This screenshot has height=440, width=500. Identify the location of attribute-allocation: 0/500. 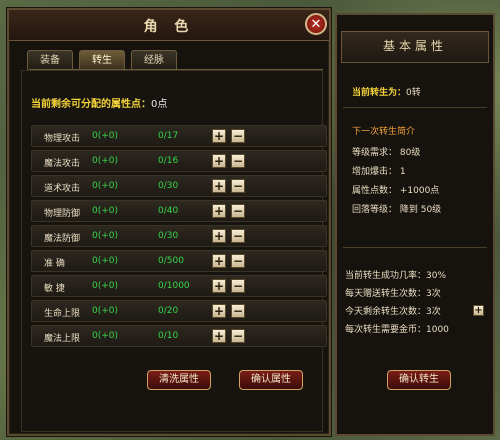
(171, 261).